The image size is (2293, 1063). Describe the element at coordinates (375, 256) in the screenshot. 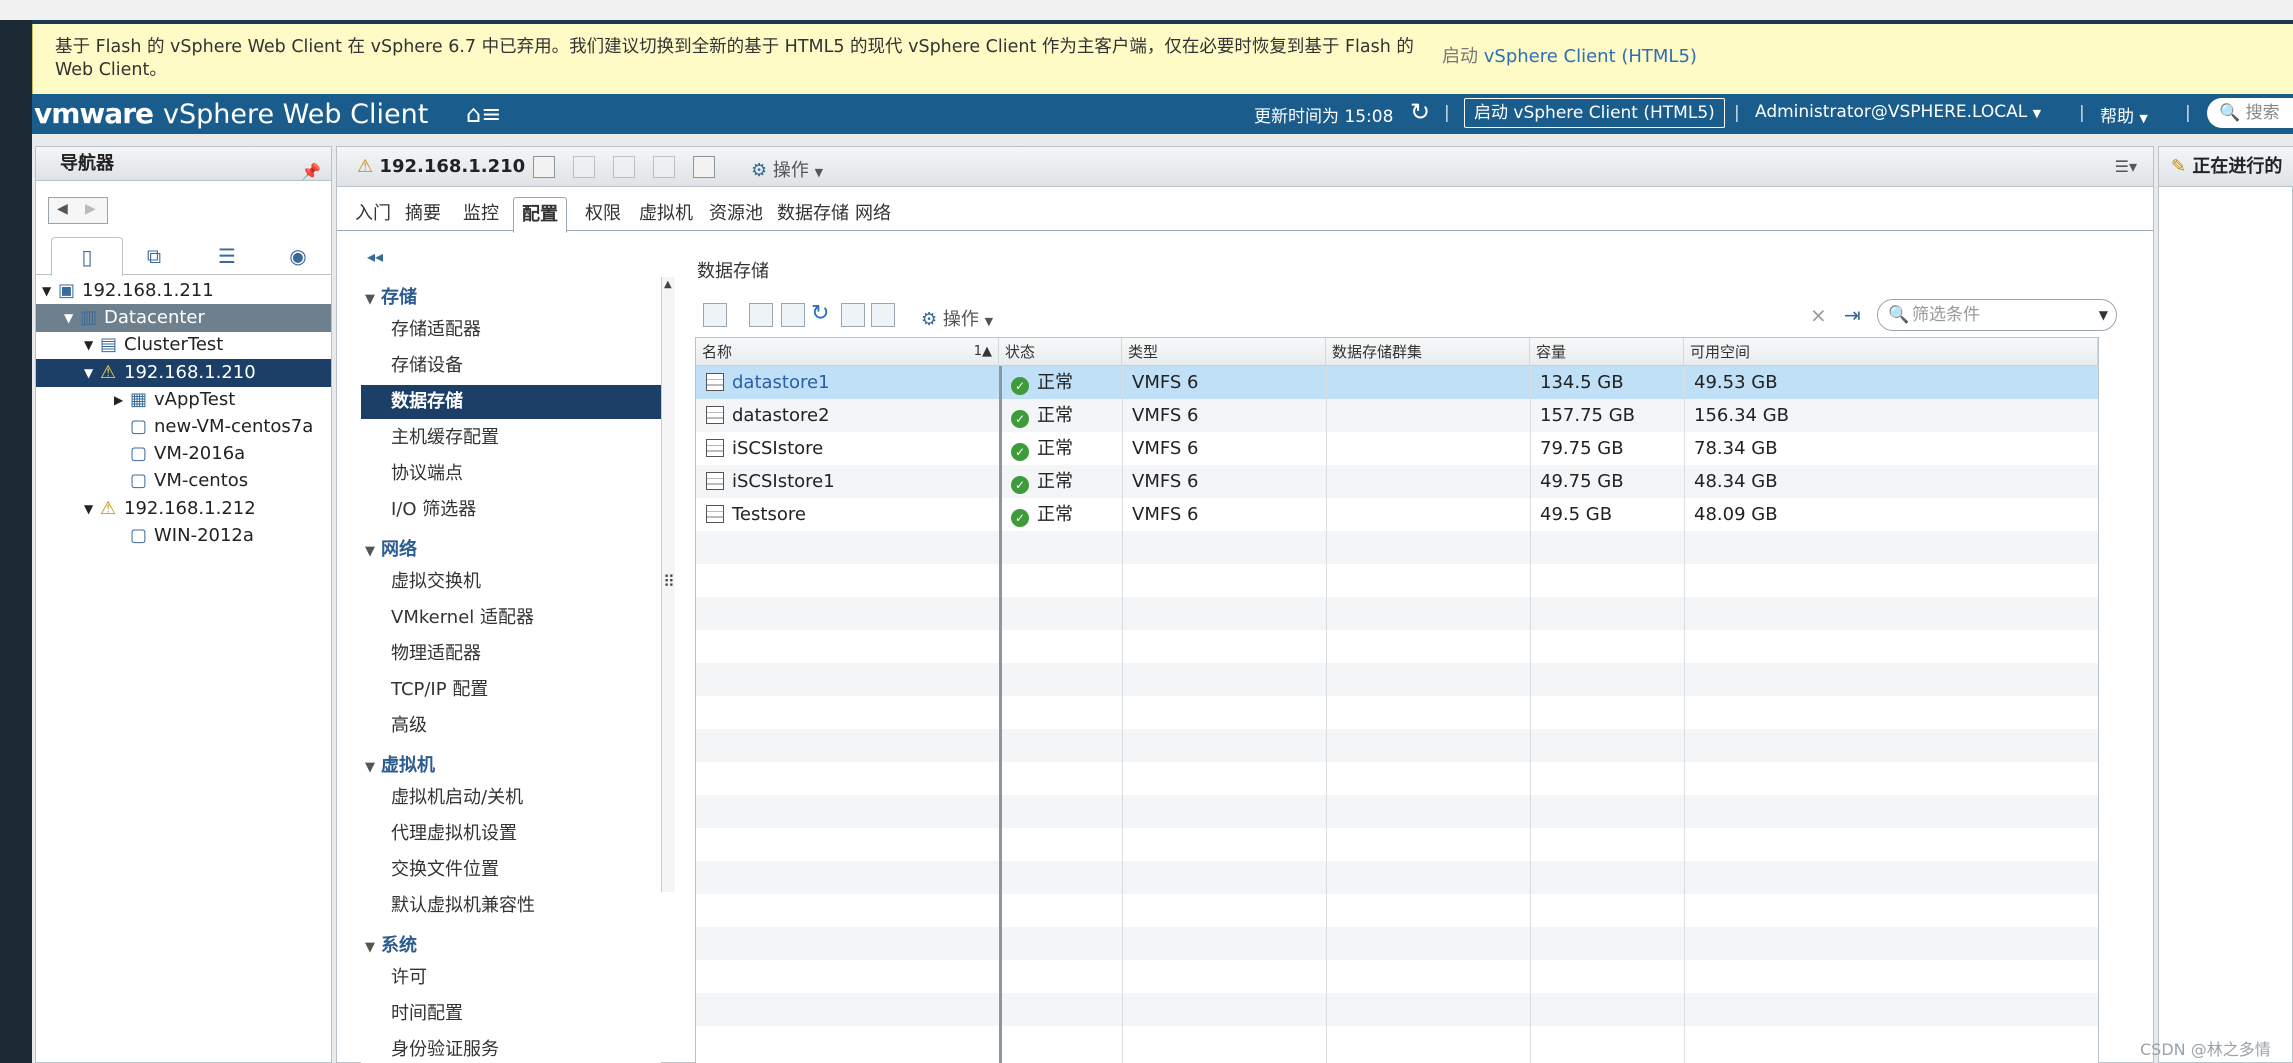

I see `collapse-icon: ◂◂` at that location.